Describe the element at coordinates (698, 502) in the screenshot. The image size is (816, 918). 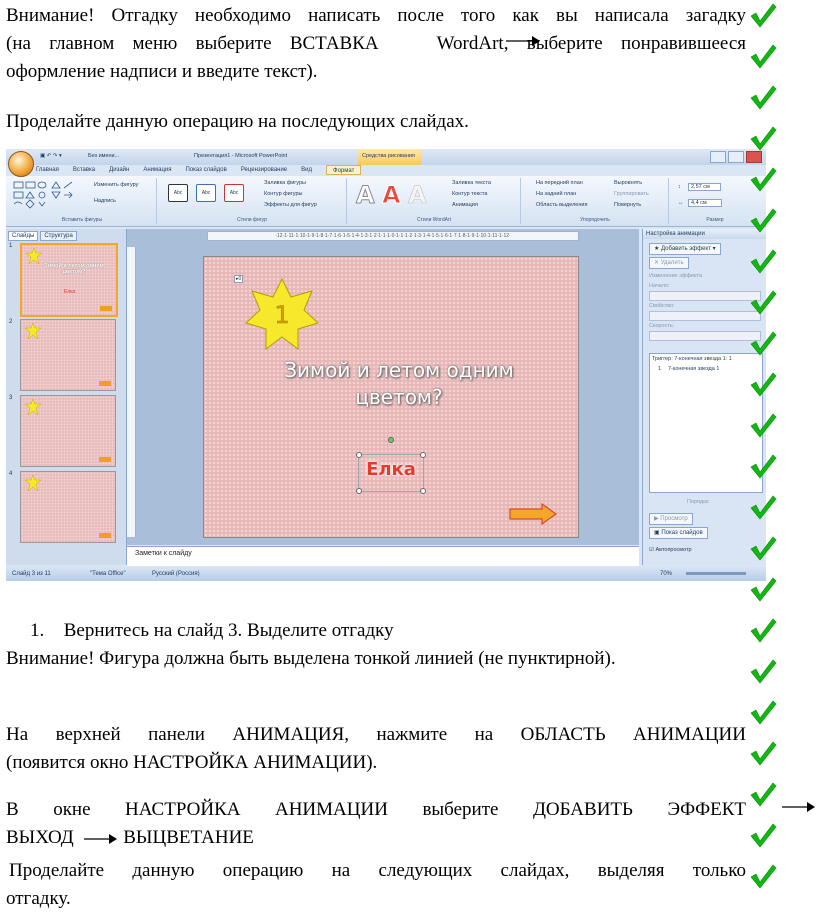
I see `order-label: Порядок` at that location.